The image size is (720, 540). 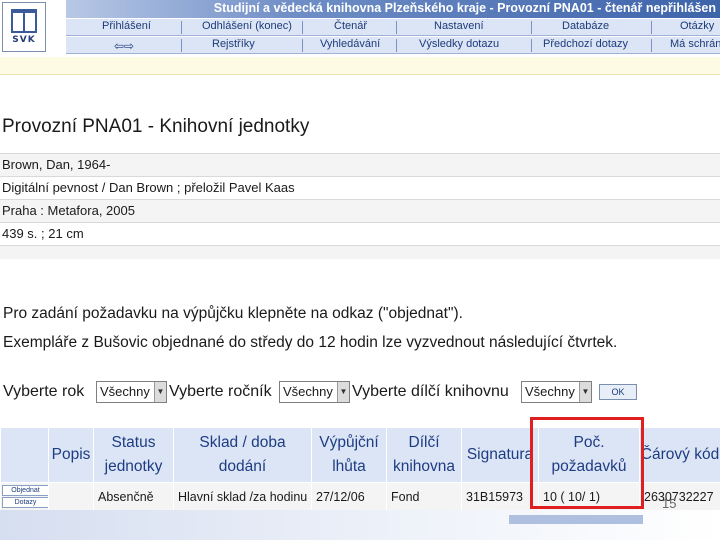 I want to click on cell-status: Absenčně, so click(x=133, y=496).